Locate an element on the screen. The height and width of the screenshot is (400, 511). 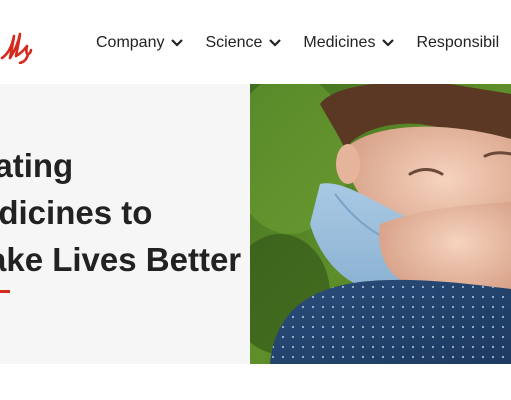
nav-item-responsibility: Responsibil is located at coordinates (457, 43).